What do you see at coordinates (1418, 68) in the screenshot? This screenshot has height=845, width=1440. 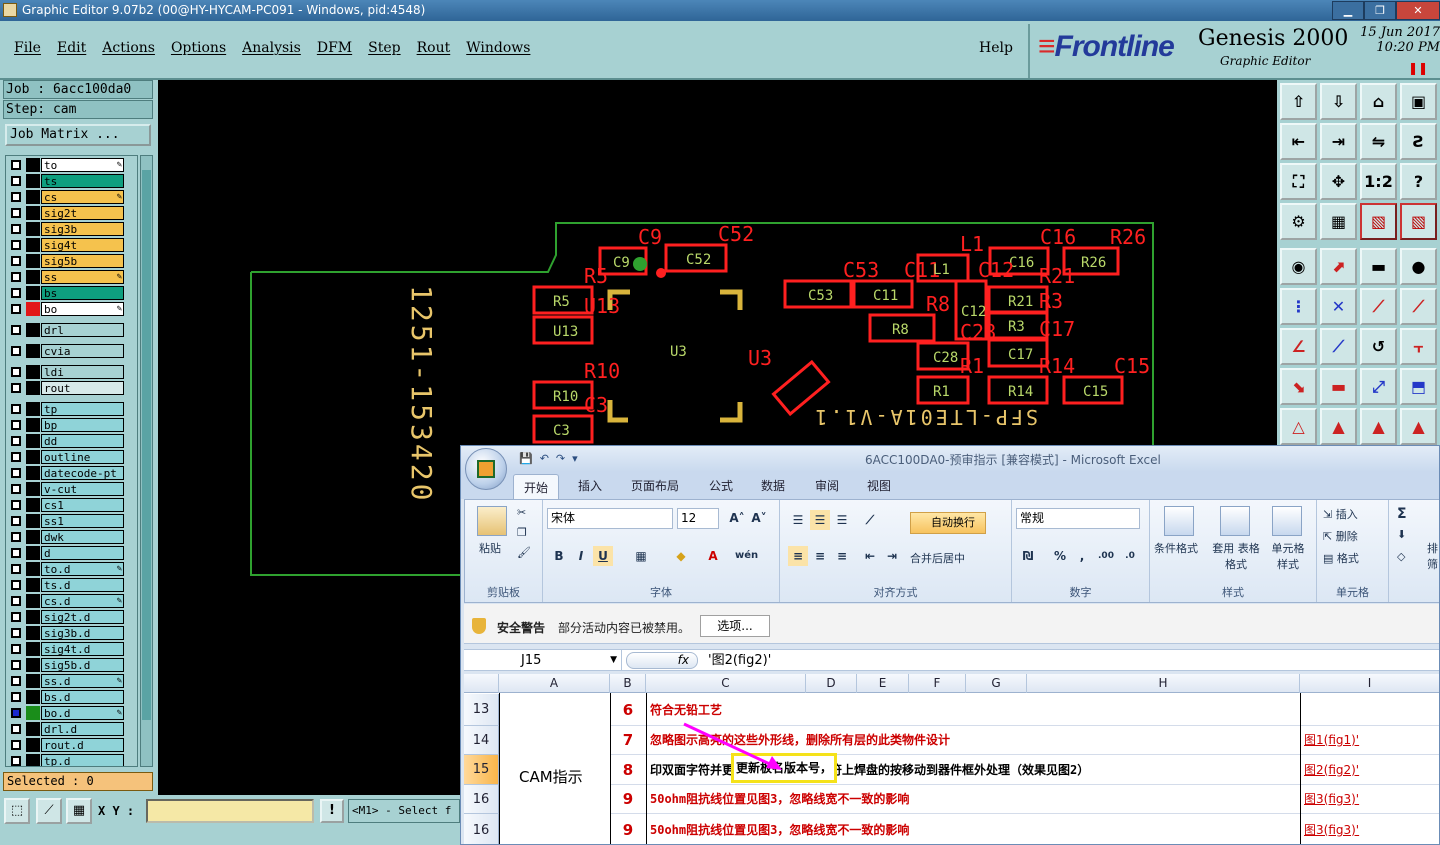 I see `pause-icon: ❚❚` at bounding box center [1418, 68].